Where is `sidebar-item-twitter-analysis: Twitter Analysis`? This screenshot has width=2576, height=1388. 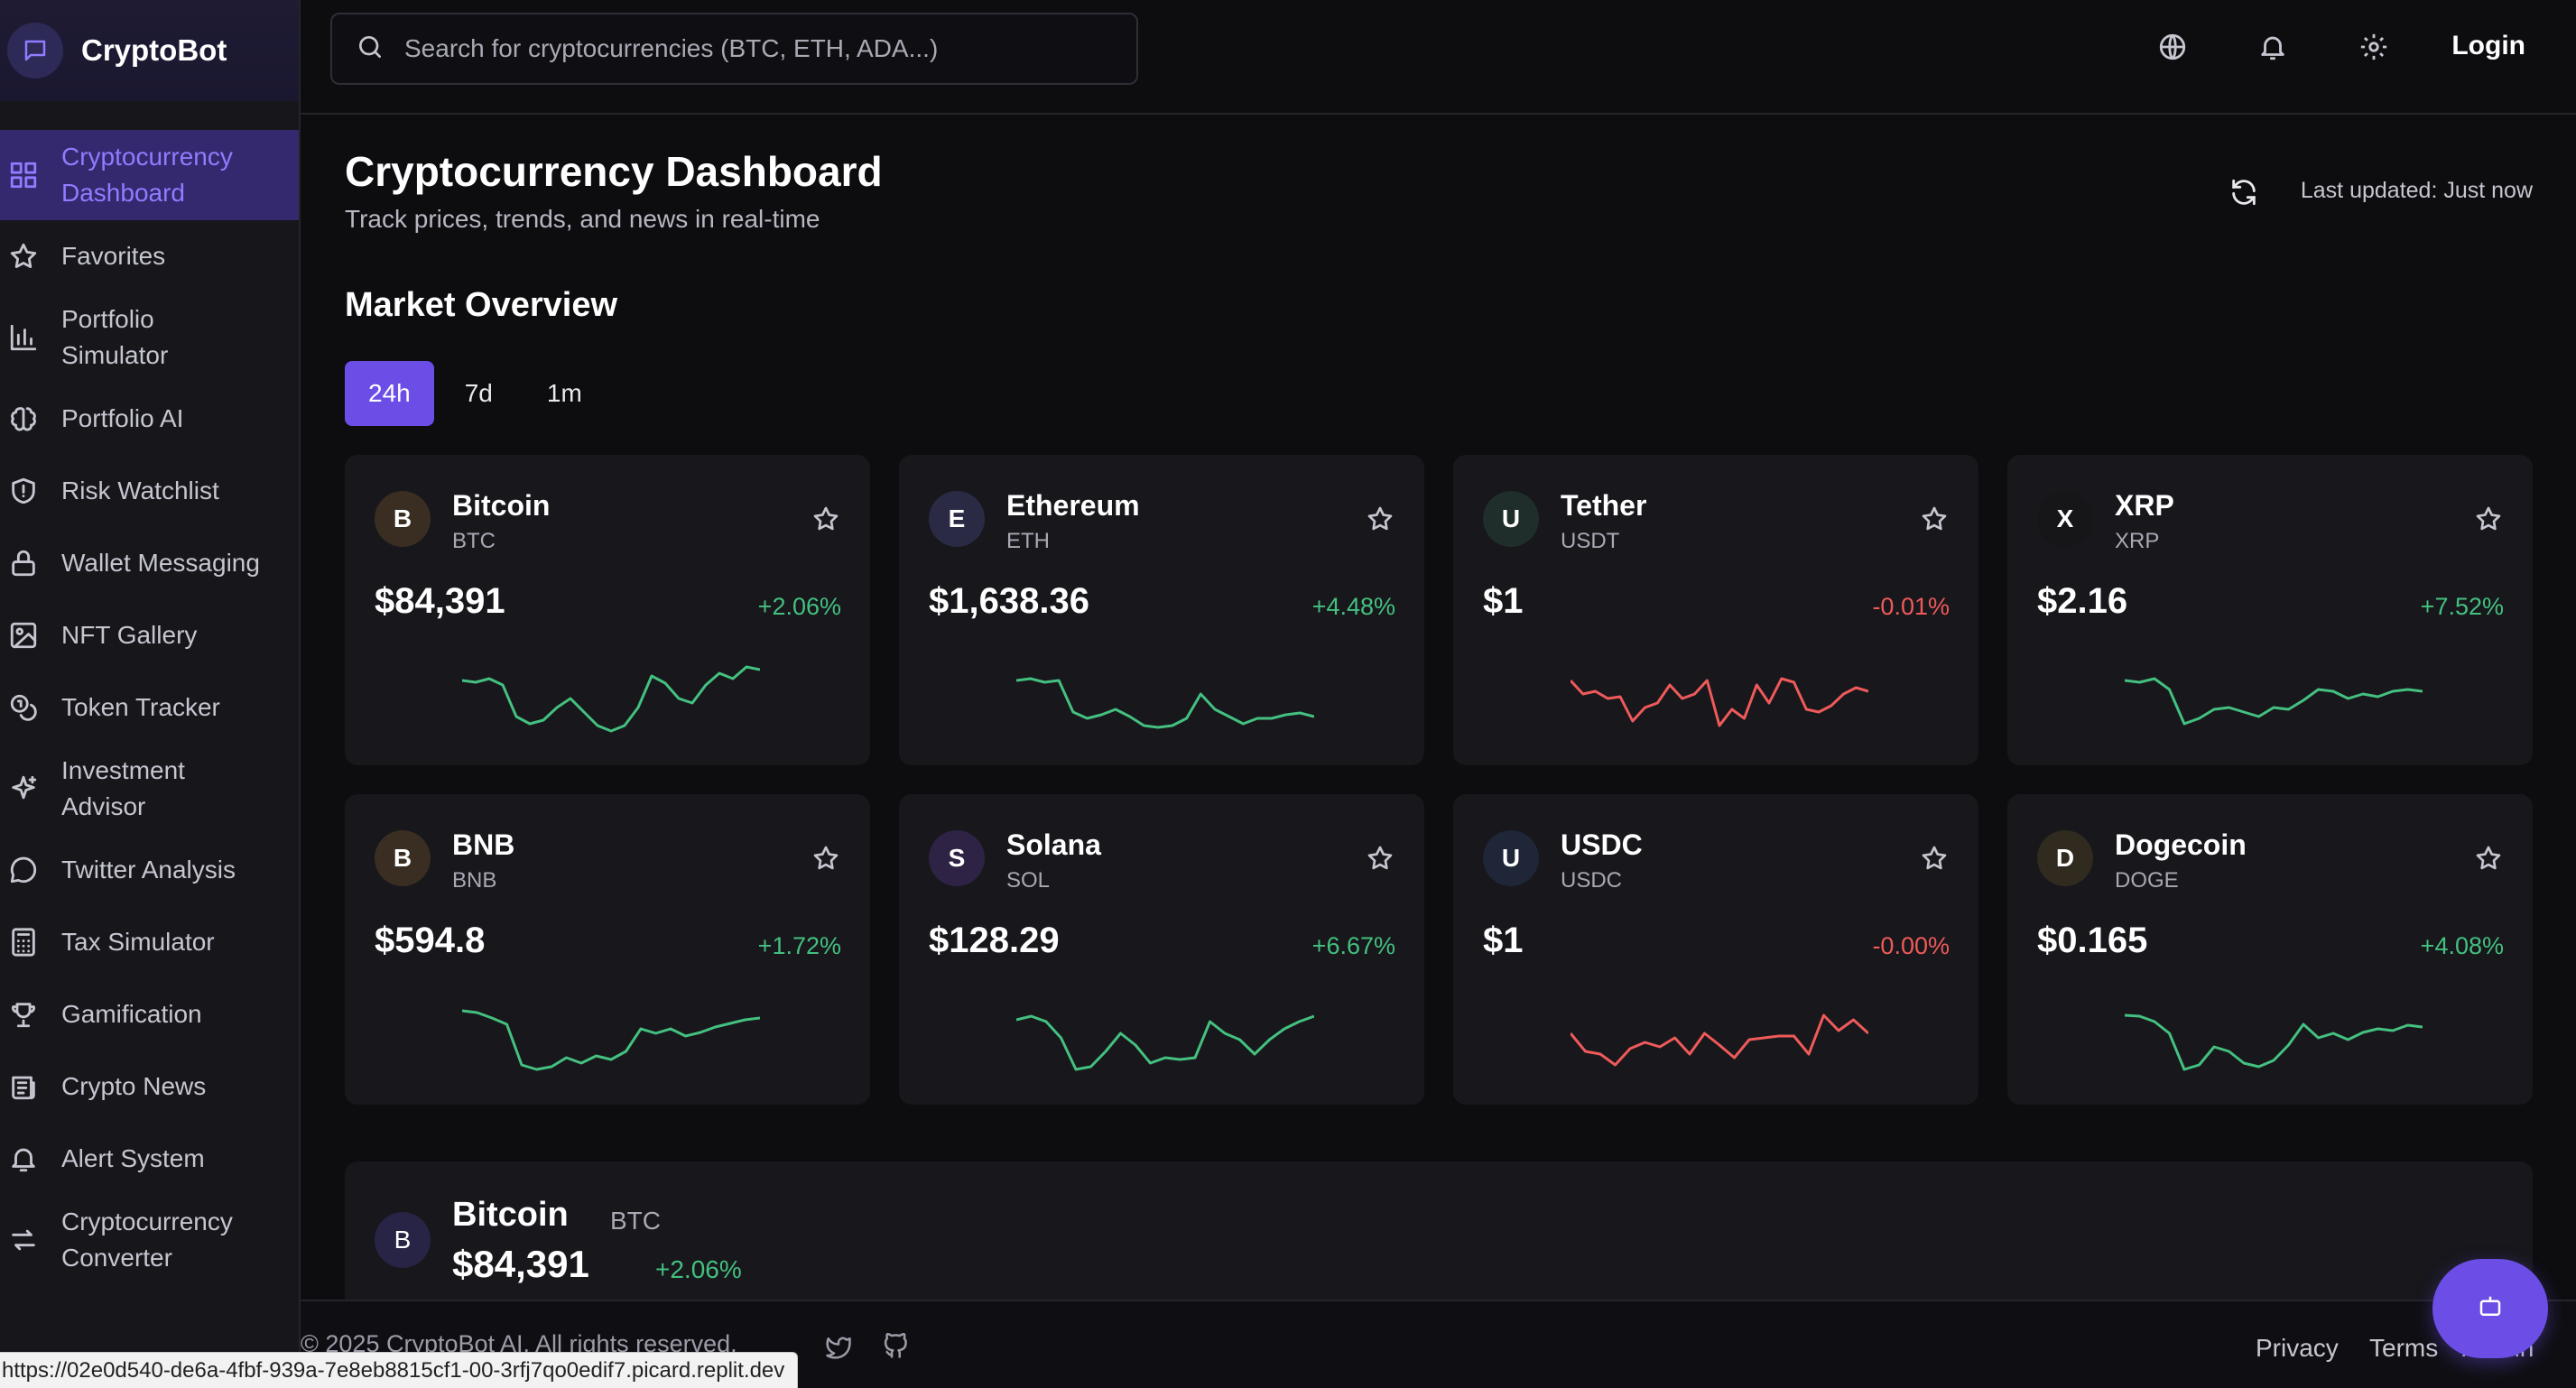 sidebar-item-twitter-analysis: Twitter Analysis is located at coordinates (149, 870).